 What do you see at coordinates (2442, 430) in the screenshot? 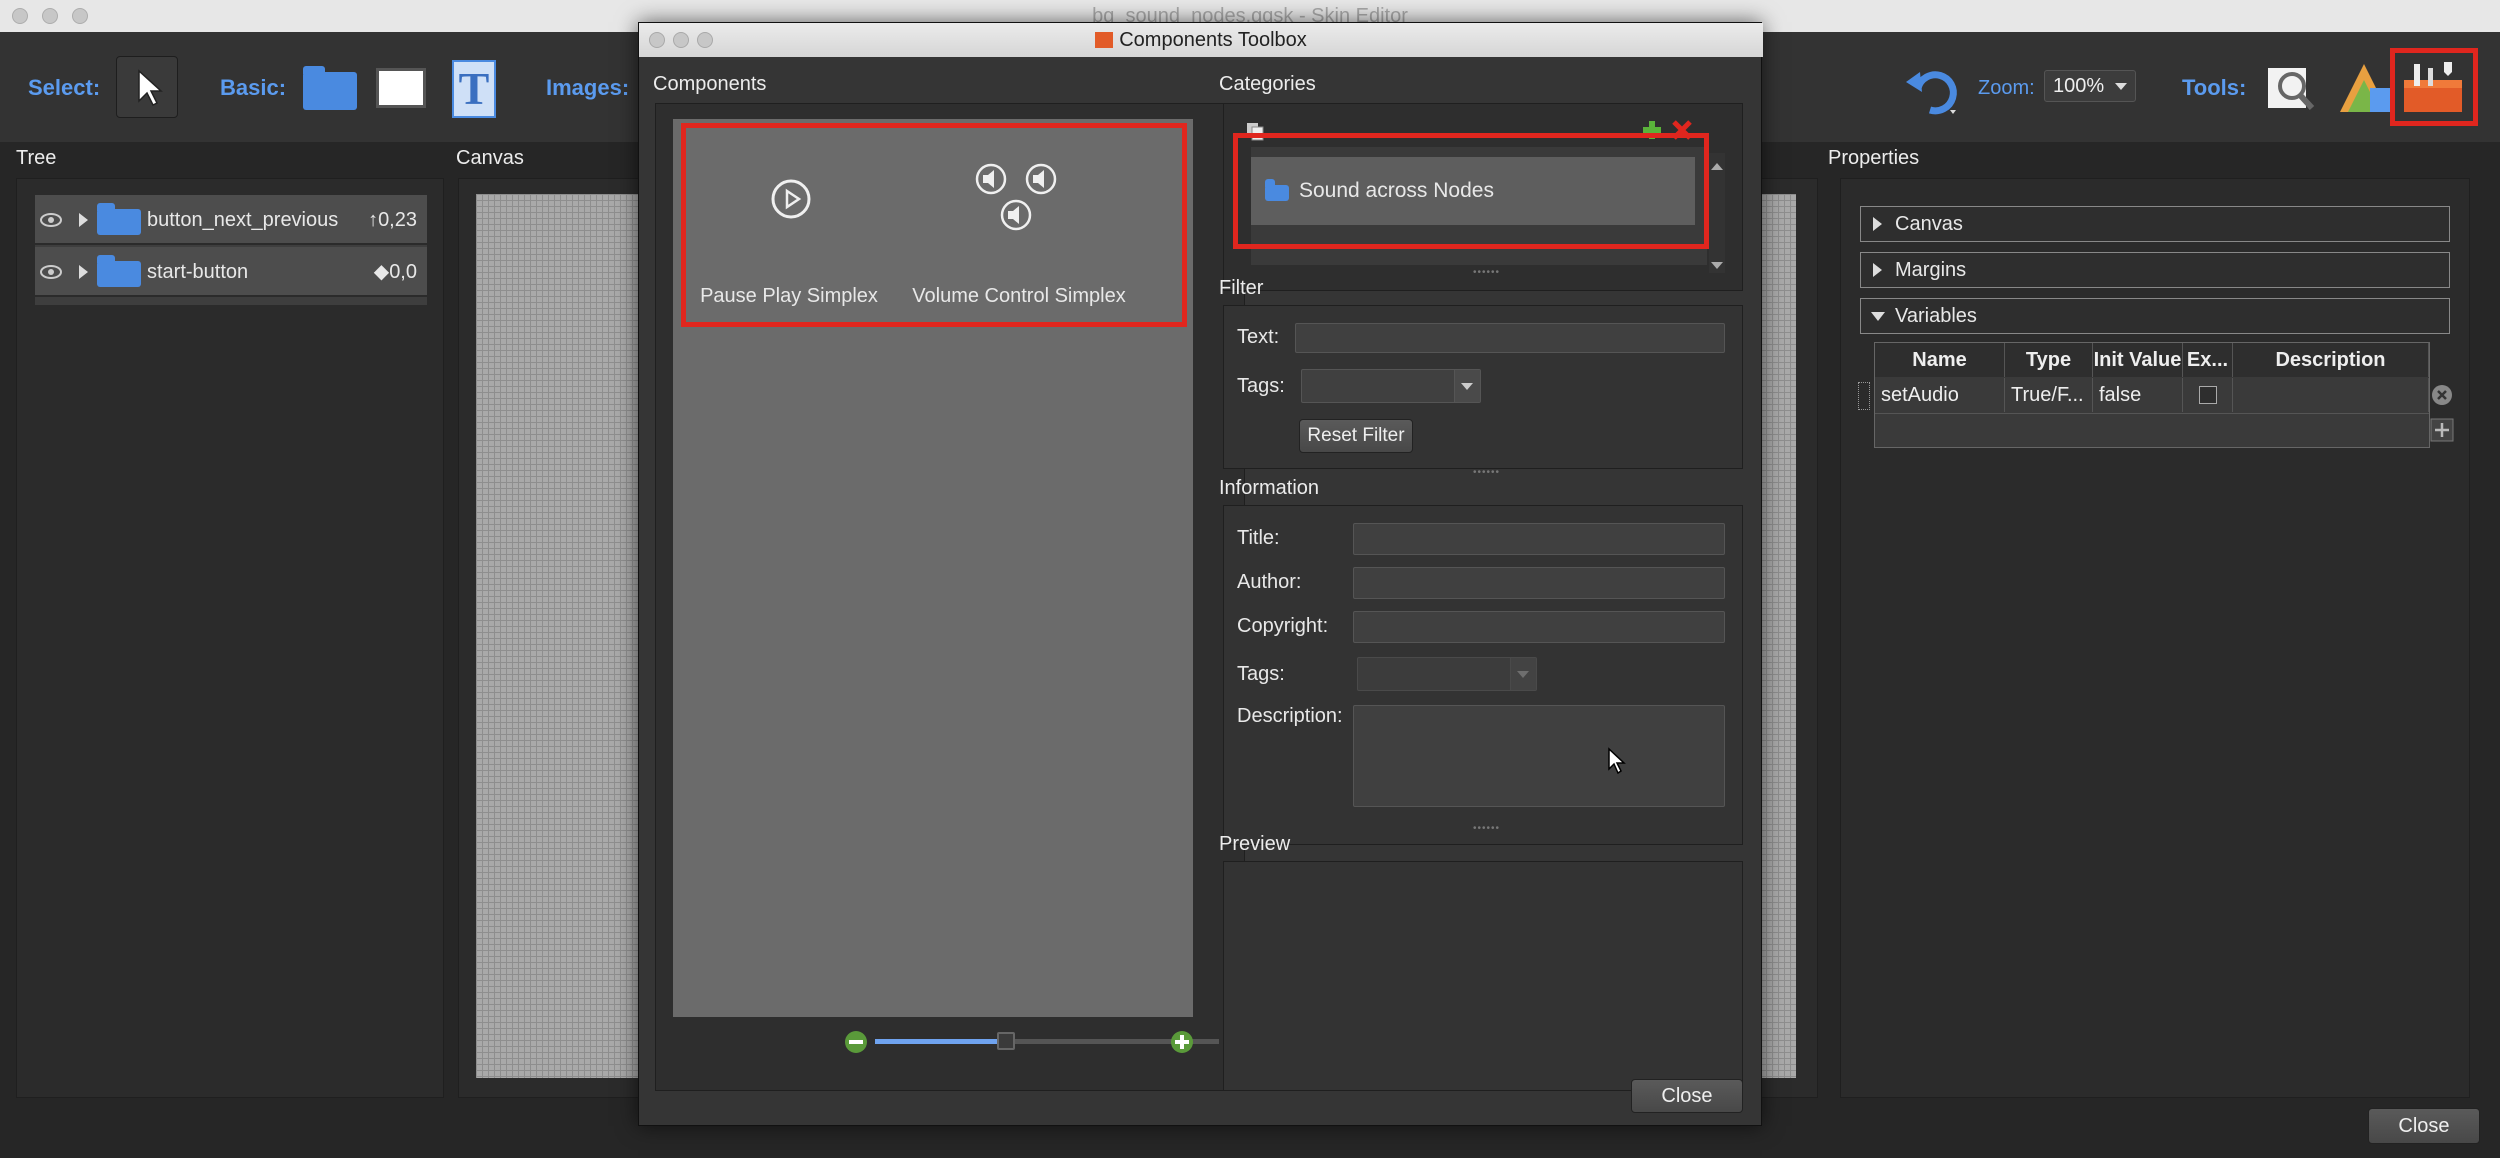
I see `add-variable-icon` at bounding box center [2442, 430].